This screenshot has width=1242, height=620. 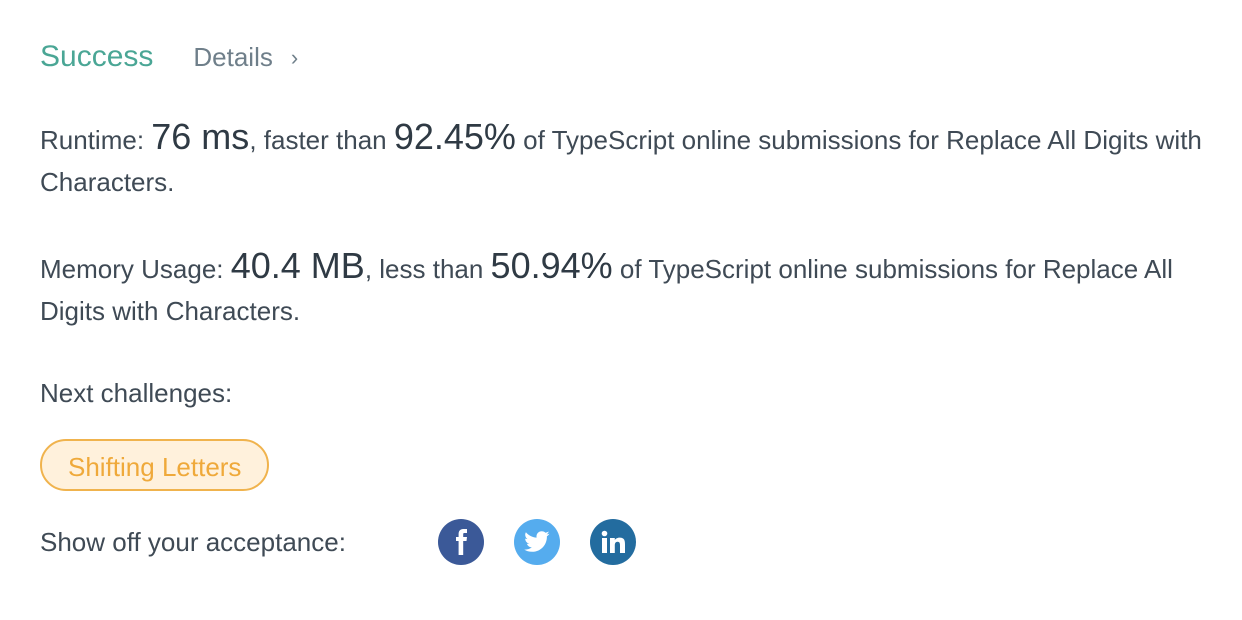 I want to click on runtime-percent: 92.45%, so click(x=454, y=136).